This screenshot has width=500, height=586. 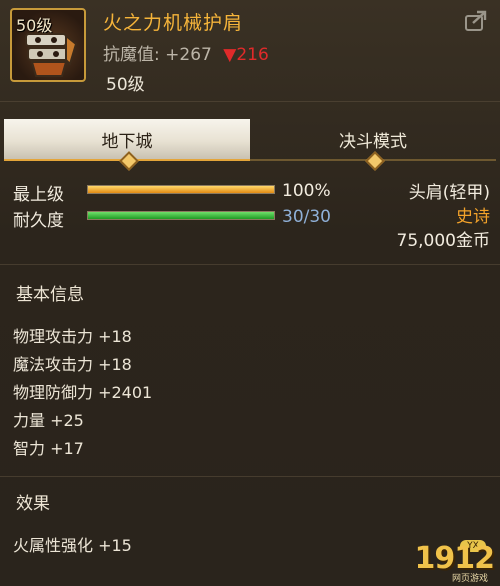 I want to click on watermark-subtitle: 网页游戏, so click(x=469, y=579).